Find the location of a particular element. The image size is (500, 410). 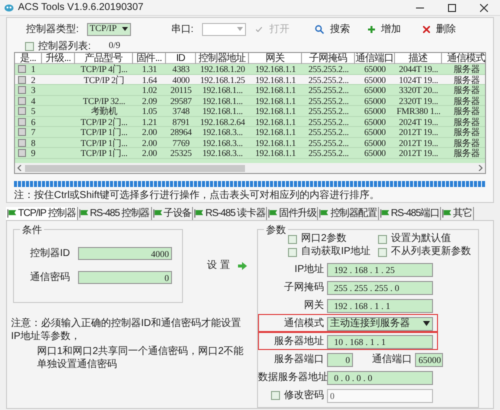

table-row: 9 TCP/IP 1门... 2.00 25325 192.168.3... 192.168.1.1 255.255.2... 65000 2012T 19... 服务器 is located at coordinates (250, 153).